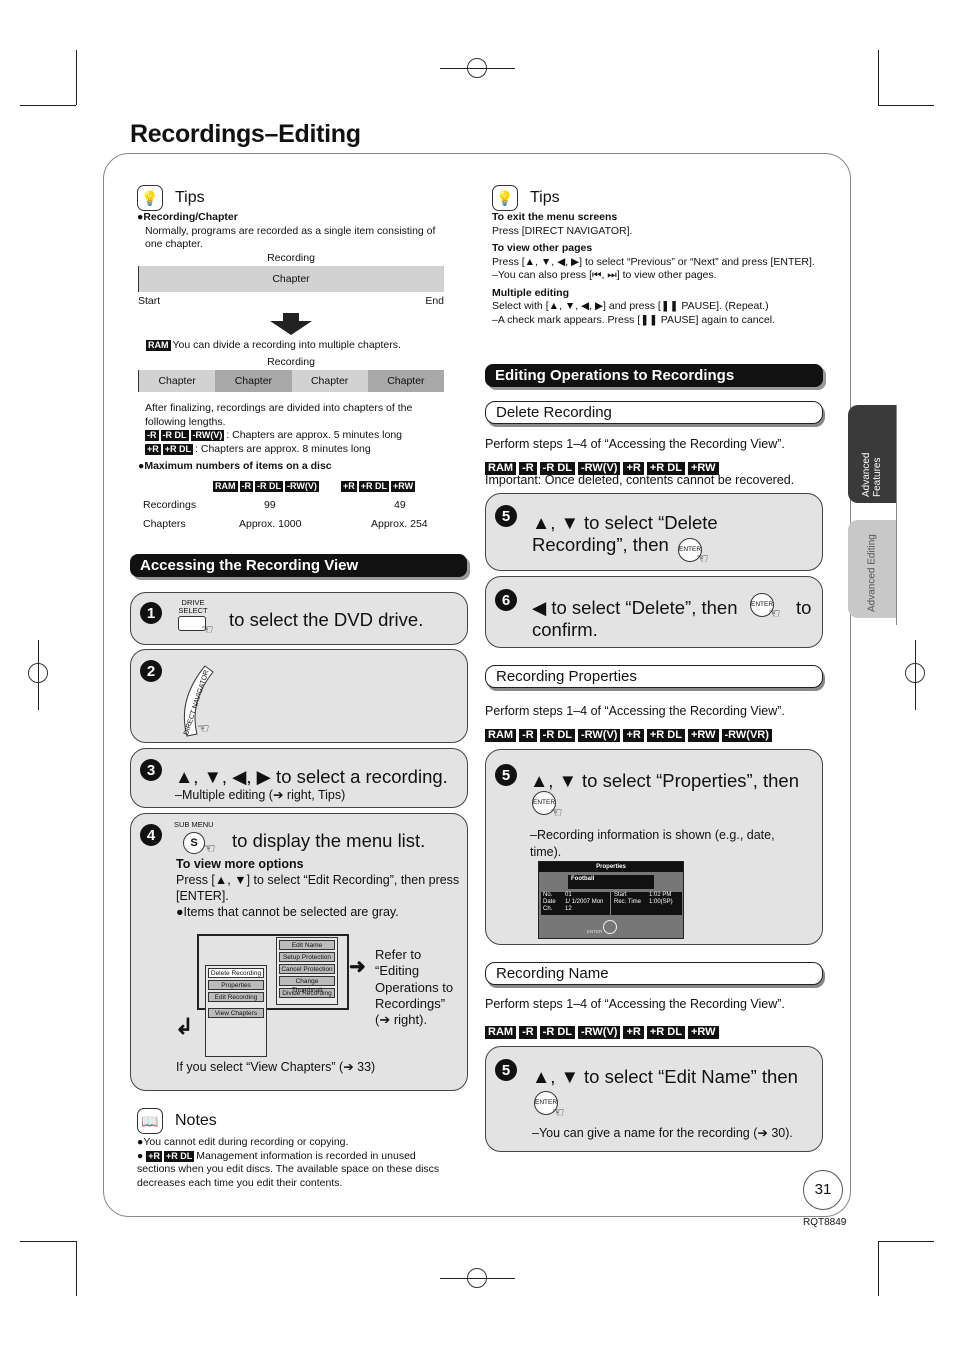  Describe the element at coordinates (196, 1120) in the screenshot. I see `notes-heading: Notes` at that location.